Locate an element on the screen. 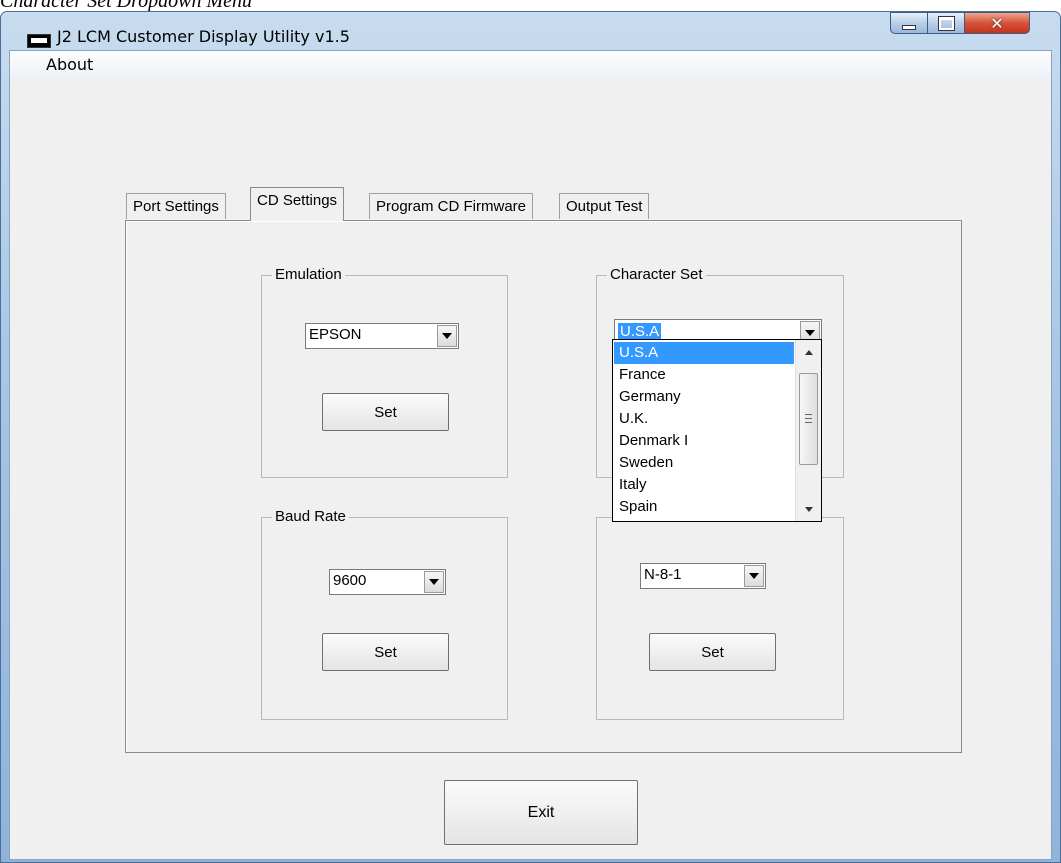 The width and height of the screenshot is (1061, 863). parity-dropdown-button is located at coordinates (754, 576).